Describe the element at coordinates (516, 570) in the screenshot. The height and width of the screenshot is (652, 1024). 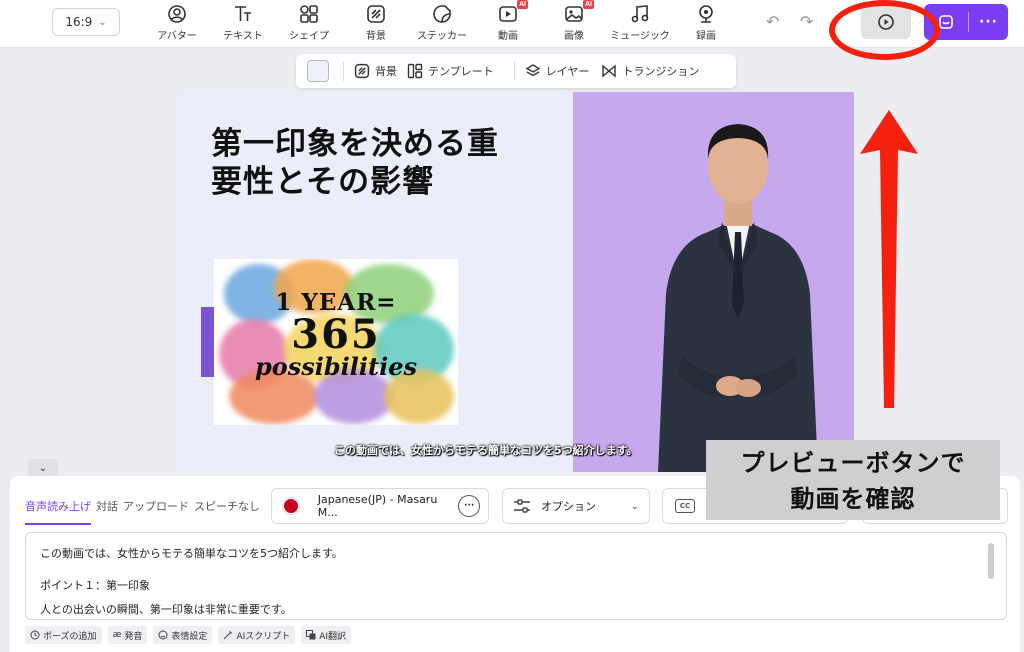
I see `script-blank-line` at that location.